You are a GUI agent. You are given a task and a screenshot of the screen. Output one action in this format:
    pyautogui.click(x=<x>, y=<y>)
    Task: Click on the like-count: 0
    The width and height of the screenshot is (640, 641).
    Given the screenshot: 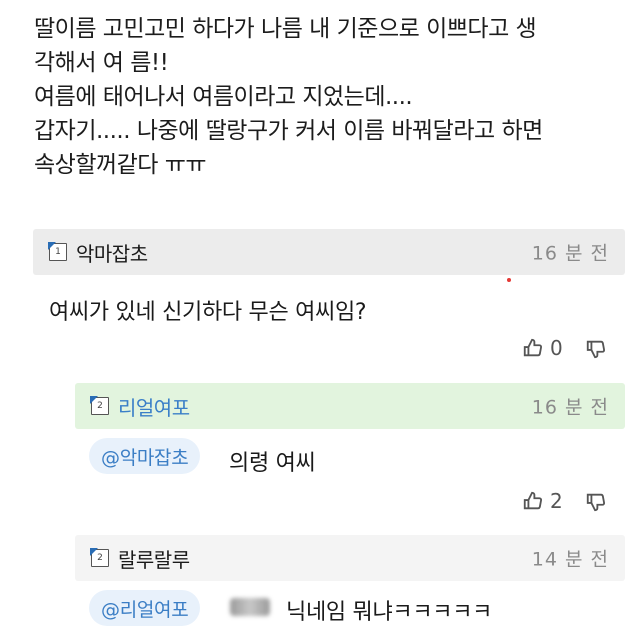 What is the action you would take?
    pyautogui.click(x=556, y=348)
    